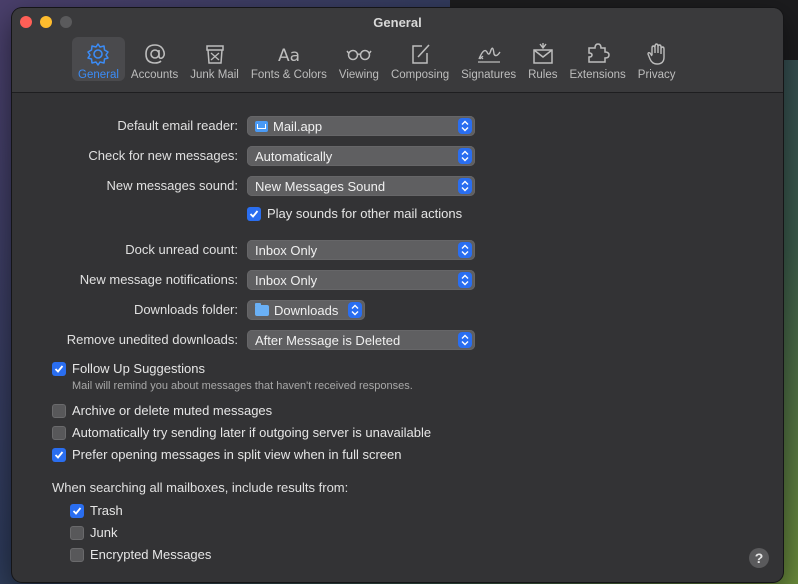 The width and height of the screenshot is (798, 584). Describe the element at coordinates (361, 250) in the screenshot. I see `dock-unread-count-popup: Inbox Only` at that location.